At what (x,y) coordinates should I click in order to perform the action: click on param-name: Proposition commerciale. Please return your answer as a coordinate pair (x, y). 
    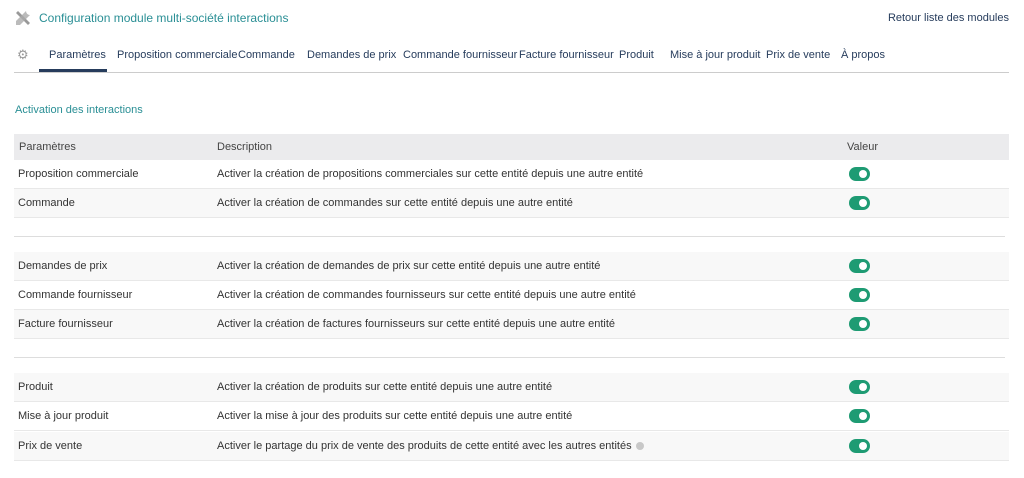
    Looking at the image, I should click on (78, 174).